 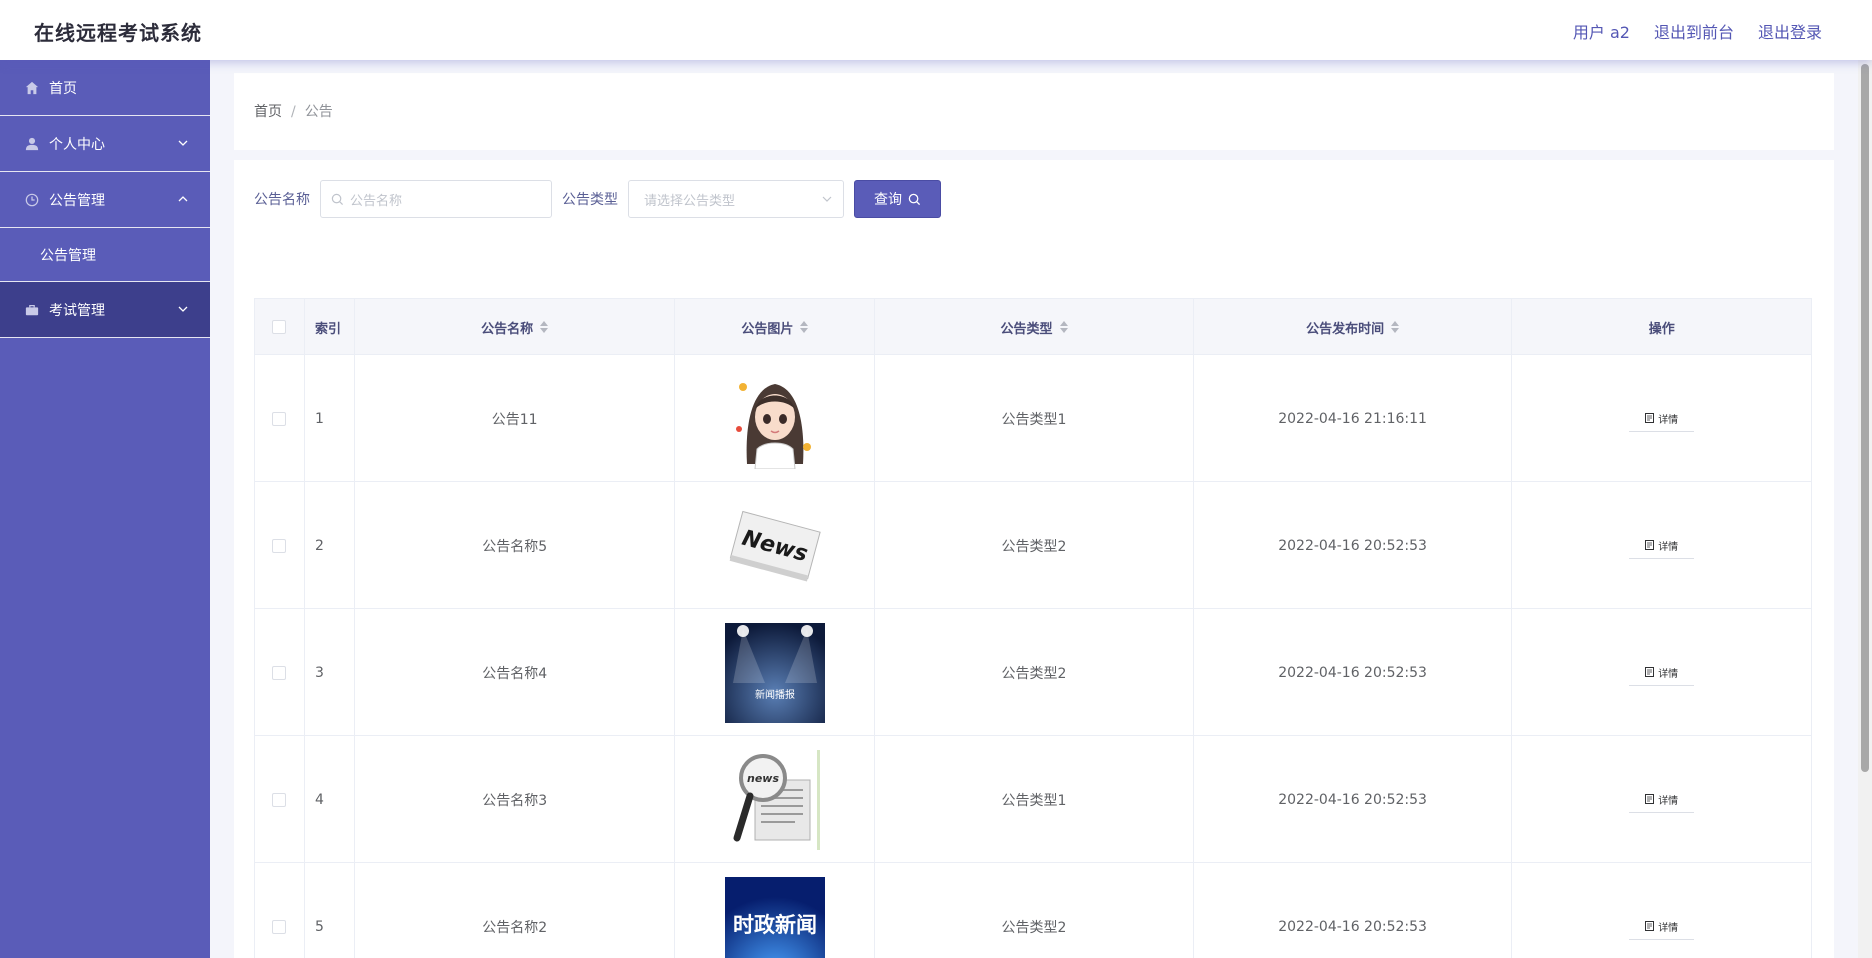 I want to click on page-scrollbar, so click(x=1865, y=509).